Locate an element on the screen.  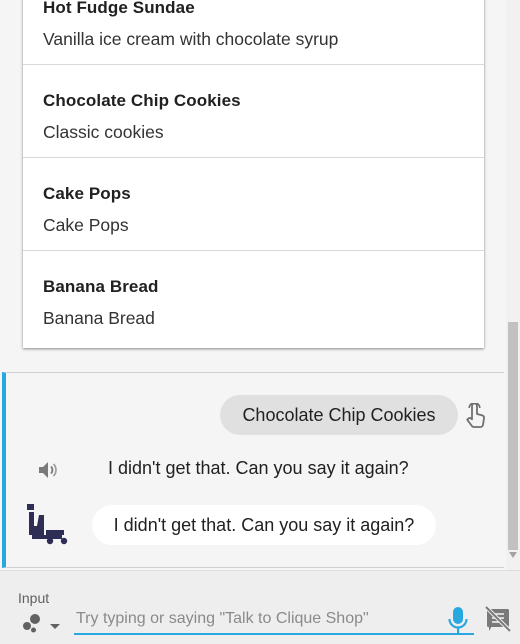
list-item: Chocolate Chip Cookies Classic cookies is located at coordinates (253, 111).